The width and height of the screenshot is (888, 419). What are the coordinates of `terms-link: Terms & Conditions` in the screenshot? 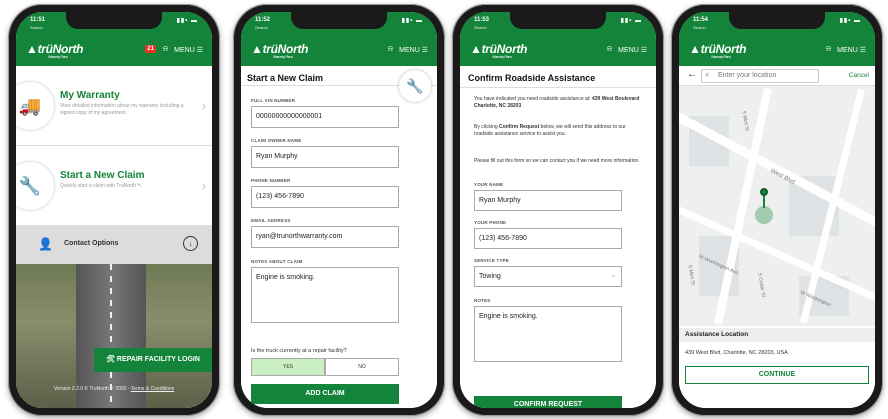 It's located at (152, 389).